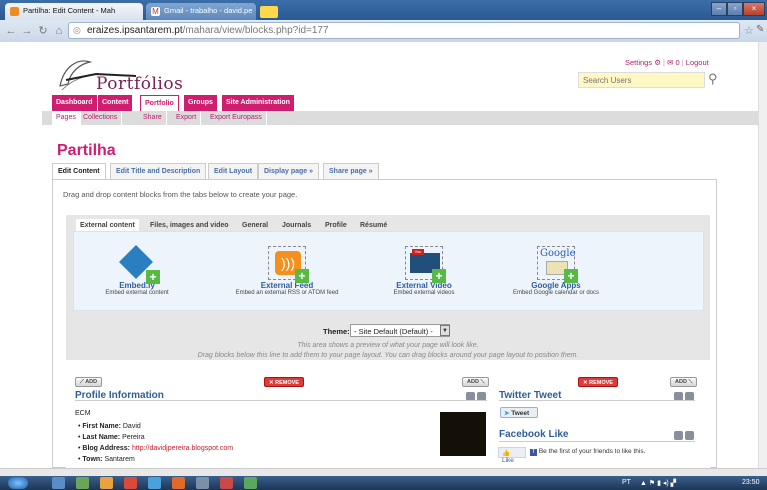  What do you see at coordinates (131, 426) in the screenshot?
I see `field-value: David` at bounding box center [131, 426].